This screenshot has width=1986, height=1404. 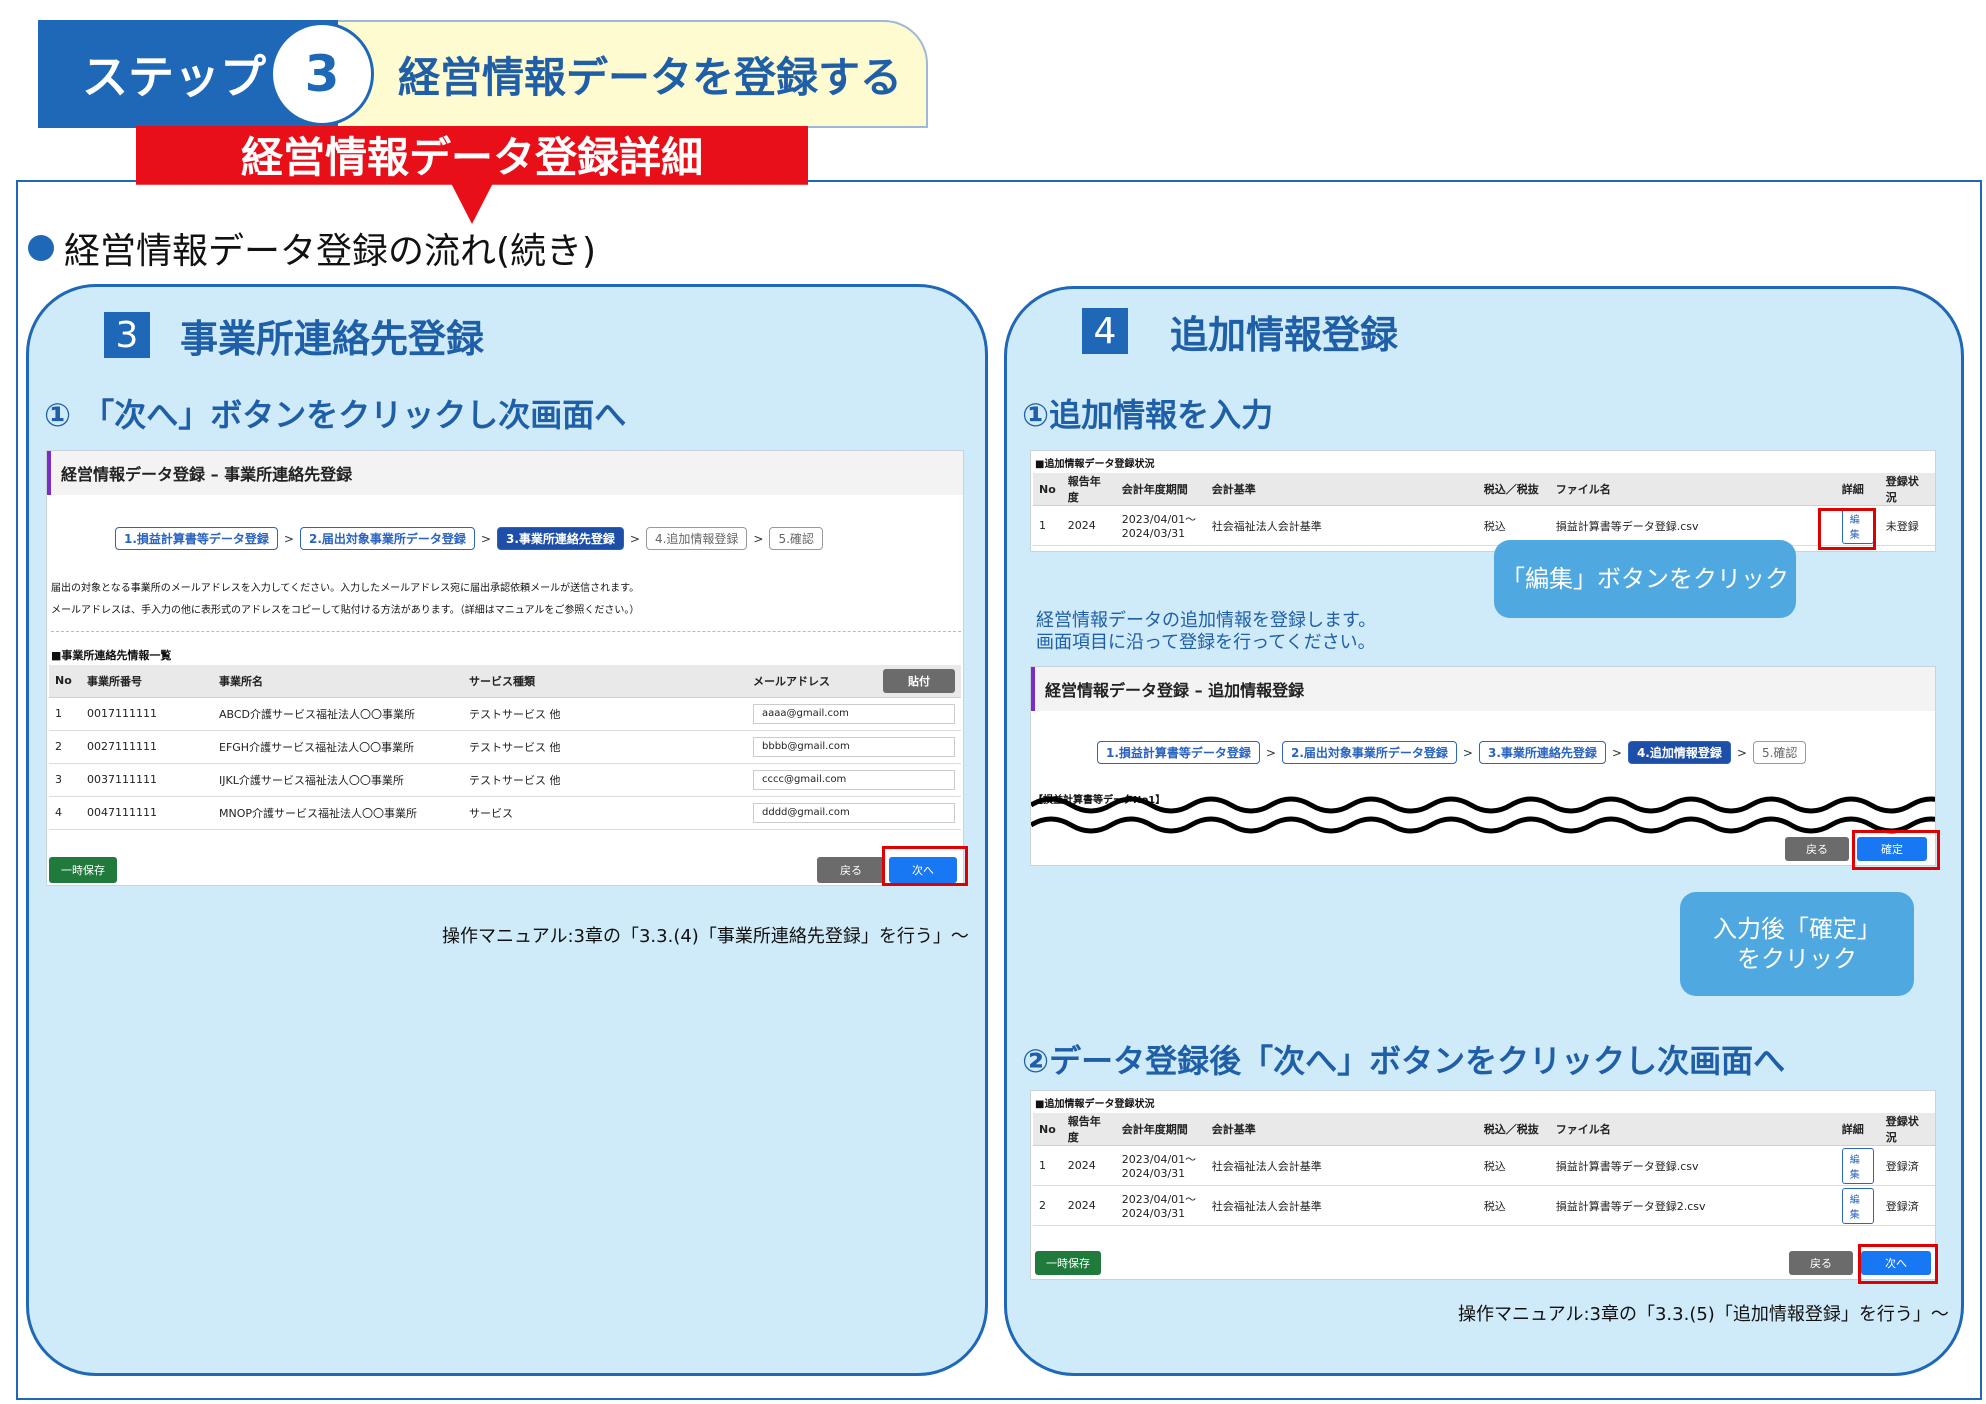 I want to click on panel-number: 4, so click(x=1105, y=331).